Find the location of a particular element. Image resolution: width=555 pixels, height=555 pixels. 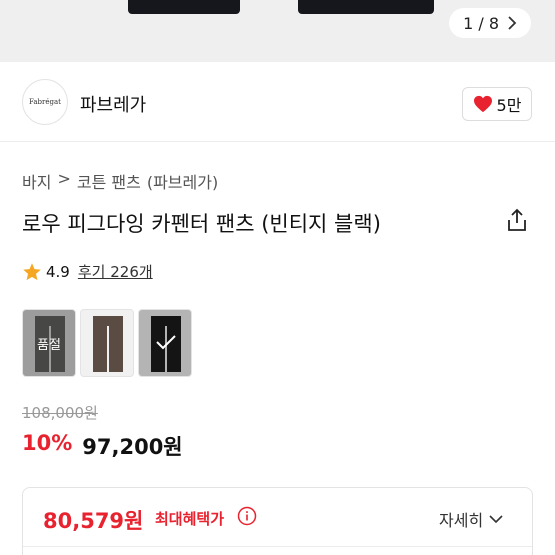

max-benefit-price: 80,579원 is located at coordinates (93, 521).